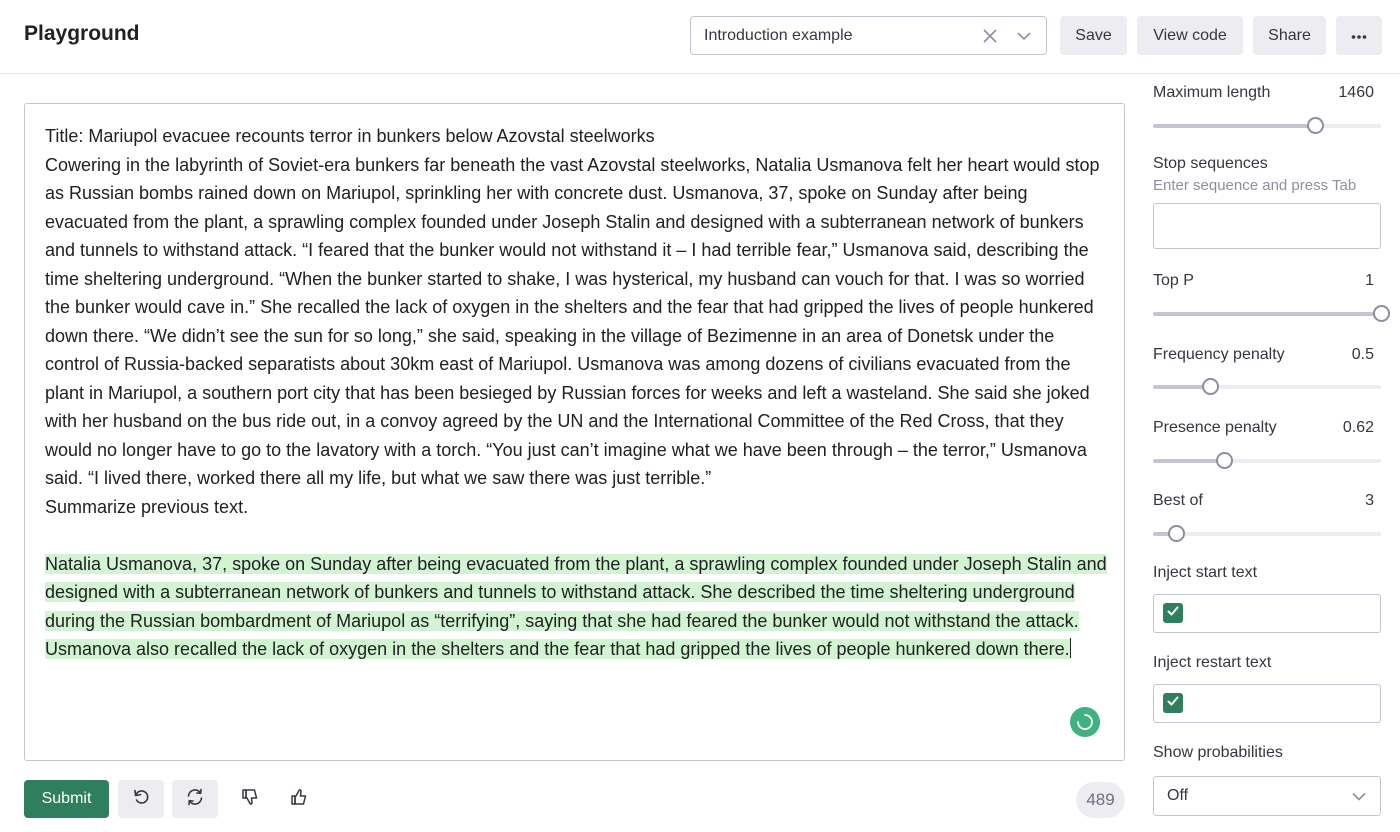 This screenshot has width=1400, height=832. Describe the element at coordinates (1178, 795) in the screenshot. I see `show-probabilities-value: Off` at that location.